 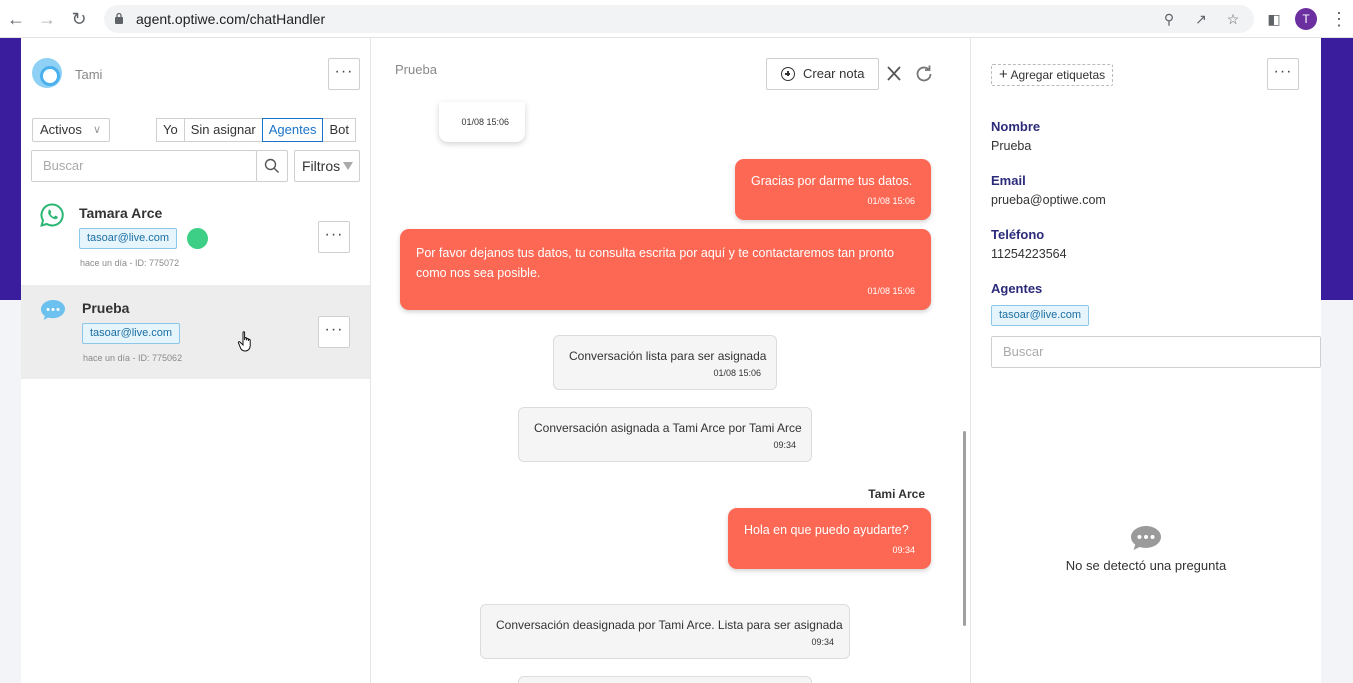 What do you see at coordinates (1274, 19) in the screenshot?
I see `side-panel-icon: ◧` at bounding box center [1274, 19].